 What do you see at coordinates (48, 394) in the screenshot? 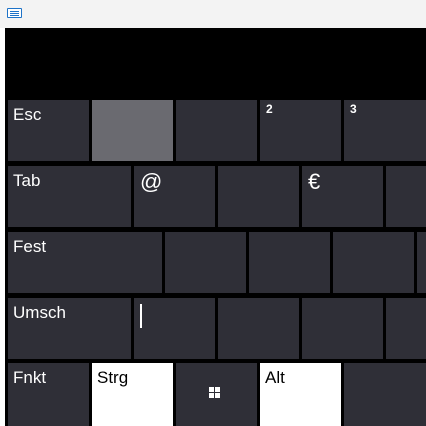
I see `key-fnkt: Fnkt` at bounding box center [48, 394].